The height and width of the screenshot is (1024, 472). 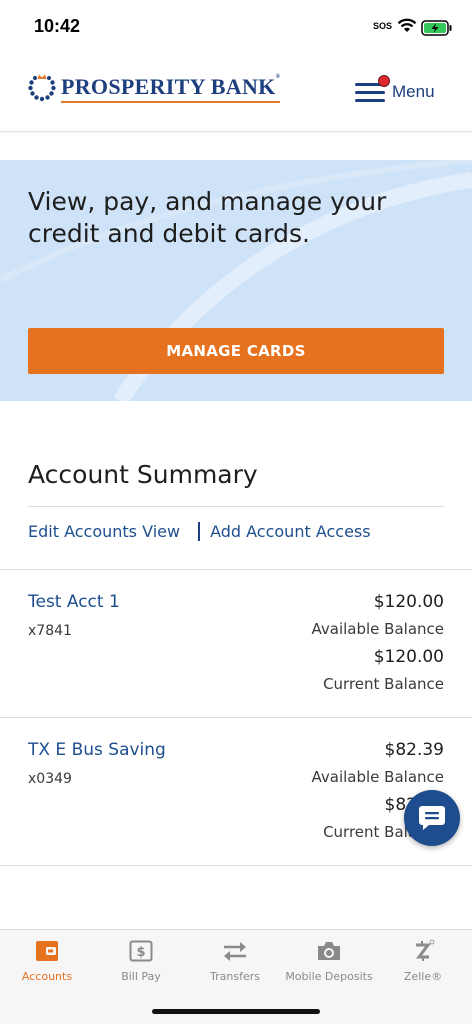 What do you see at coordinates (97, 750) in the screenshot?
I see `account-name: TX E Bus Saving` at bounding box center [97, 750].